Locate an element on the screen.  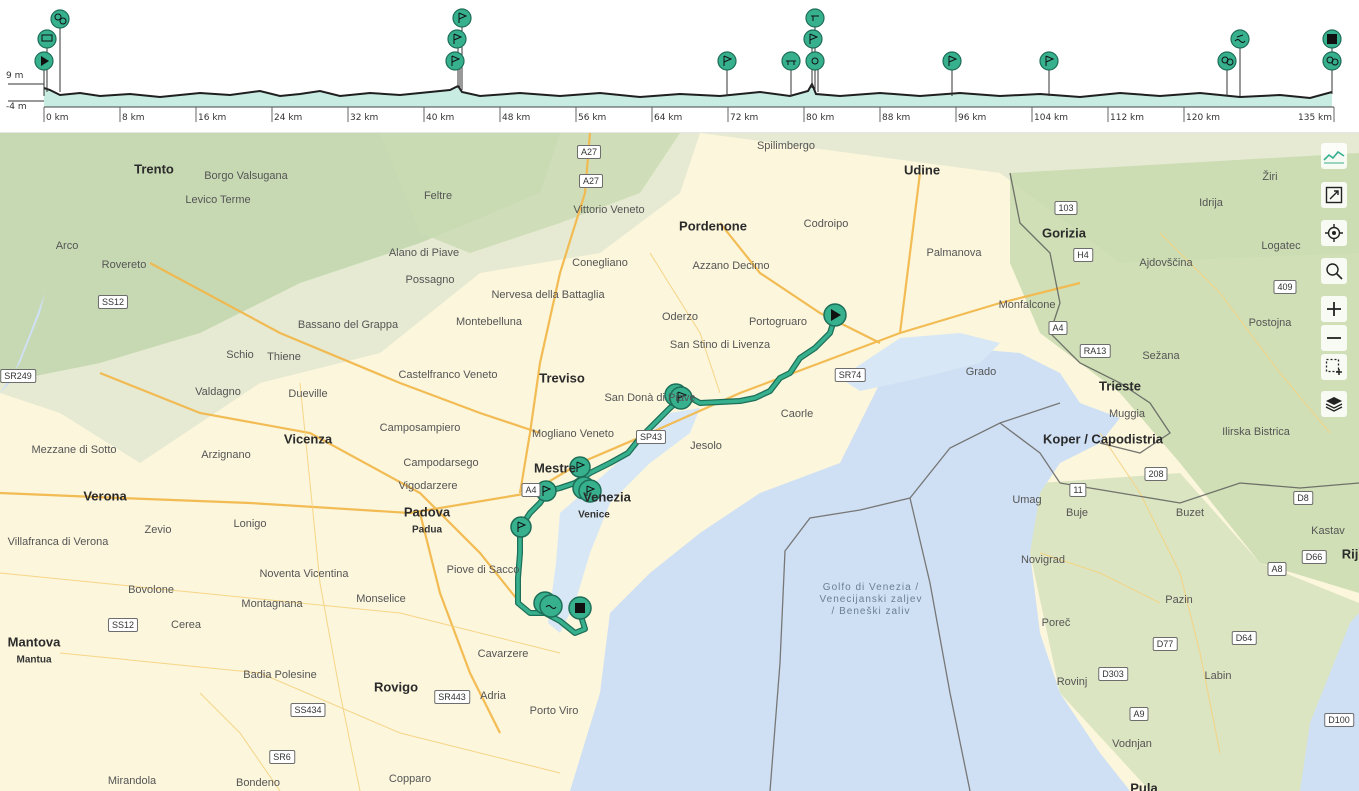
place-label: Idrija is located at coordinates (1211, 203).